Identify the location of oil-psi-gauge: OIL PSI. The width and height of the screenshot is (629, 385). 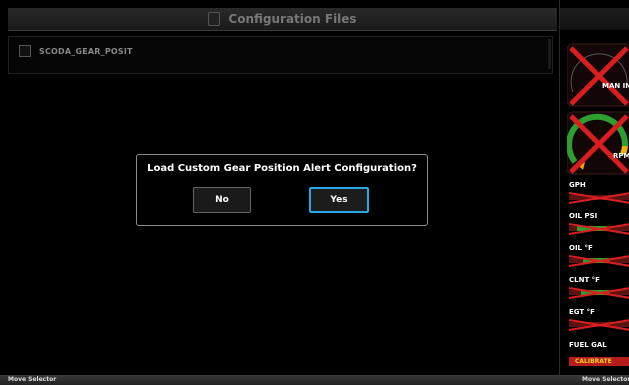
(598, 227).